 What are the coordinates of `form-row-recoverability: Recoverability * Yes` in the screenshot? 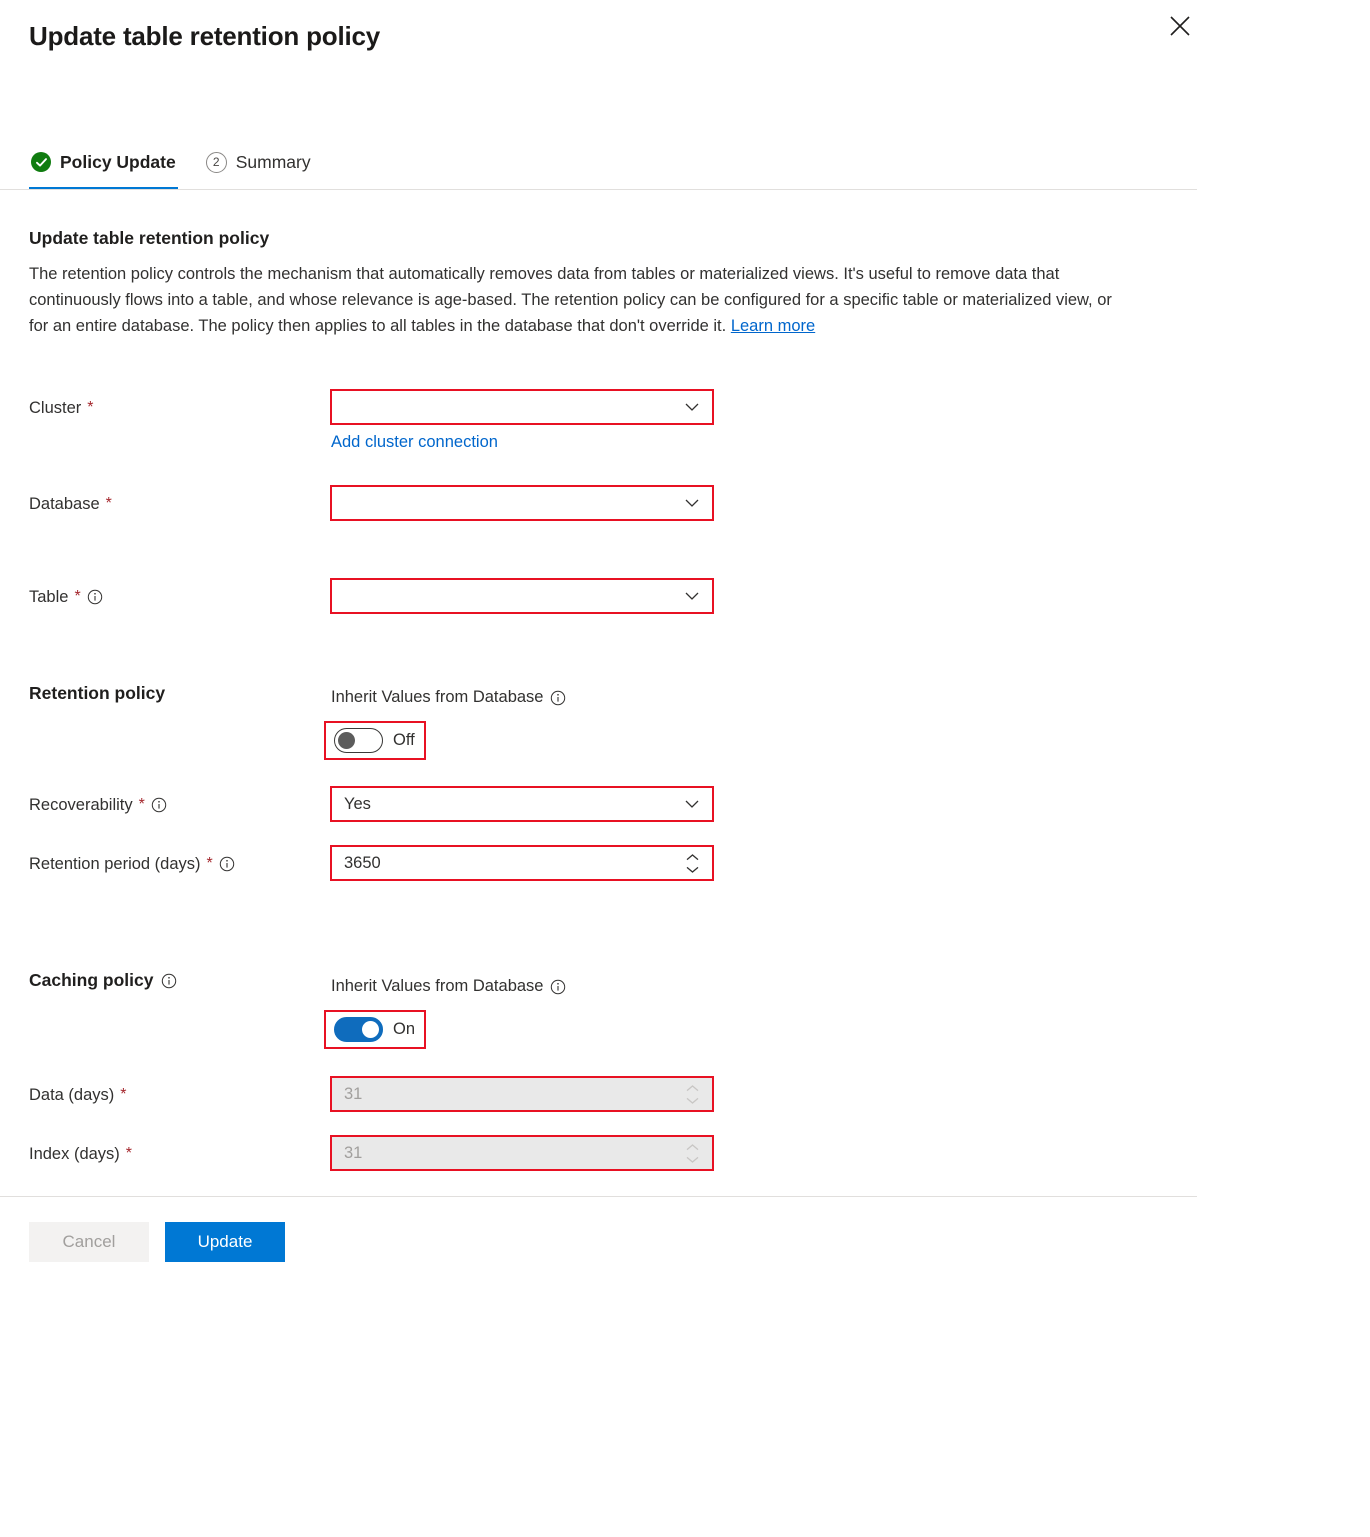 It's located at (599, 804).